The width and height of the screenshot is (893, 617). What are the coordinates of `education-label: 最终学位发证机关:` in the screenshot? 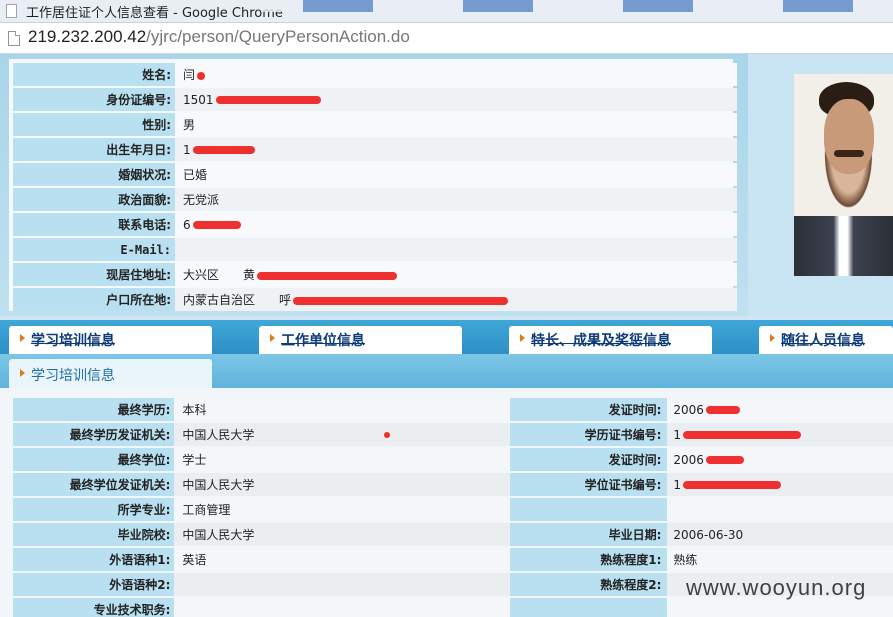 It's located at (94, 484).